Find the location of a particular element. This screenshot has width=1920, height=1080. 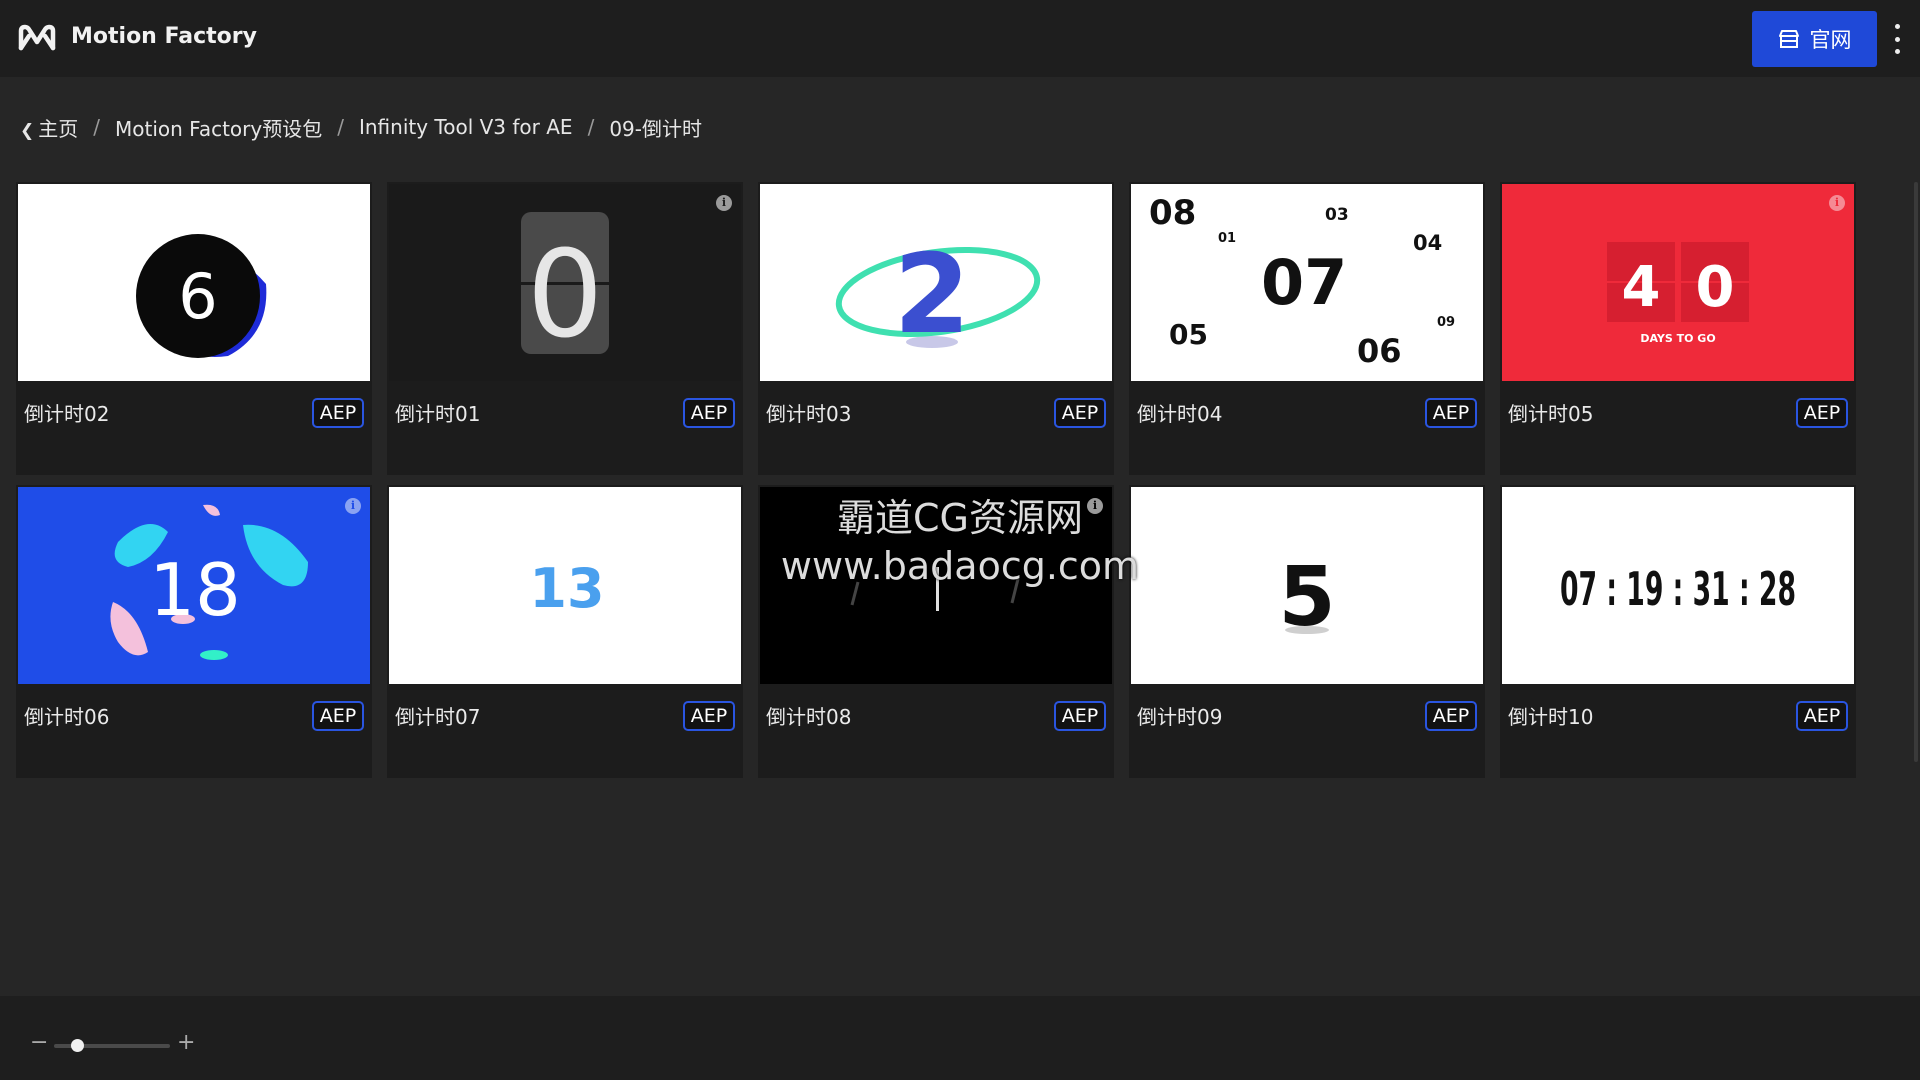

preset-title: 倒计时07 is located at coordinates (438, 717).